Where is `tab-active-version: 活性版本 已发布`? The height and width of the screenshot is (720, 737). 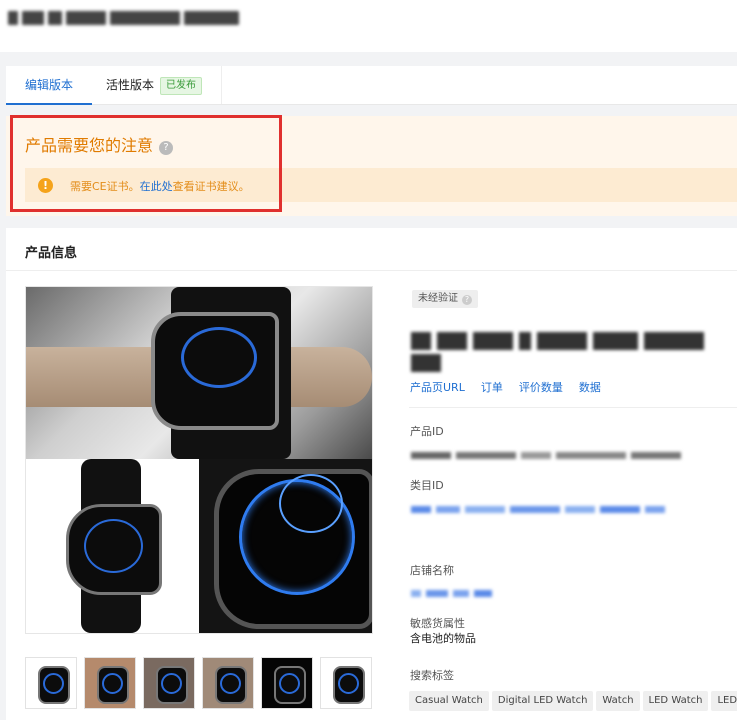
tab-active-version: 活性版本 已发布 is located at coordinates (154, 85).